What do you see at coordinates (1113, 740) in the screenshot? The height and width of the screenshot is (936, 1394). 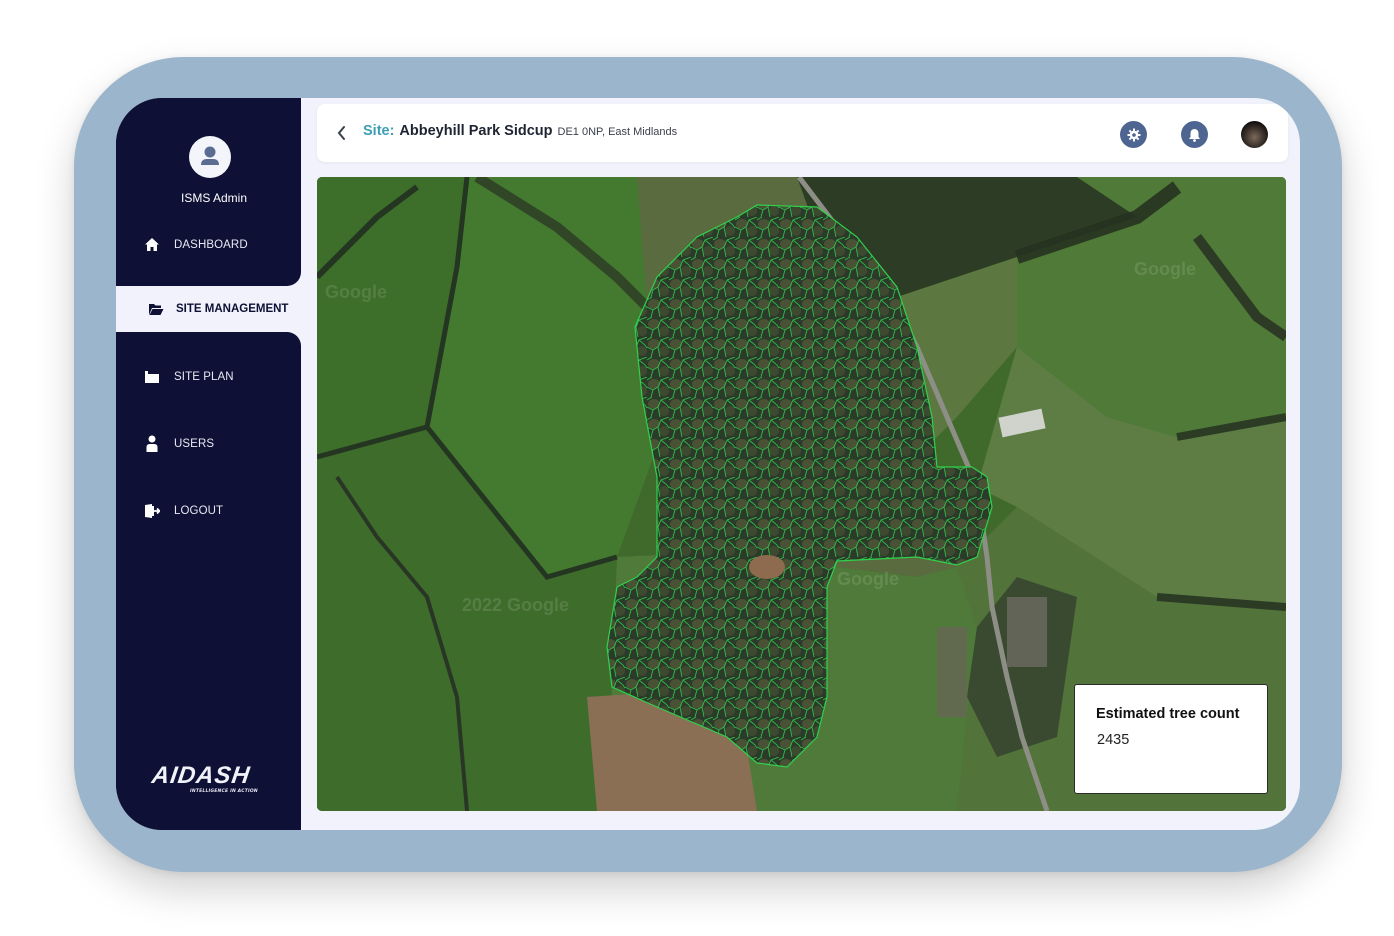 I see `tree-count-value: 2435` at bounding box center [1113, 740].